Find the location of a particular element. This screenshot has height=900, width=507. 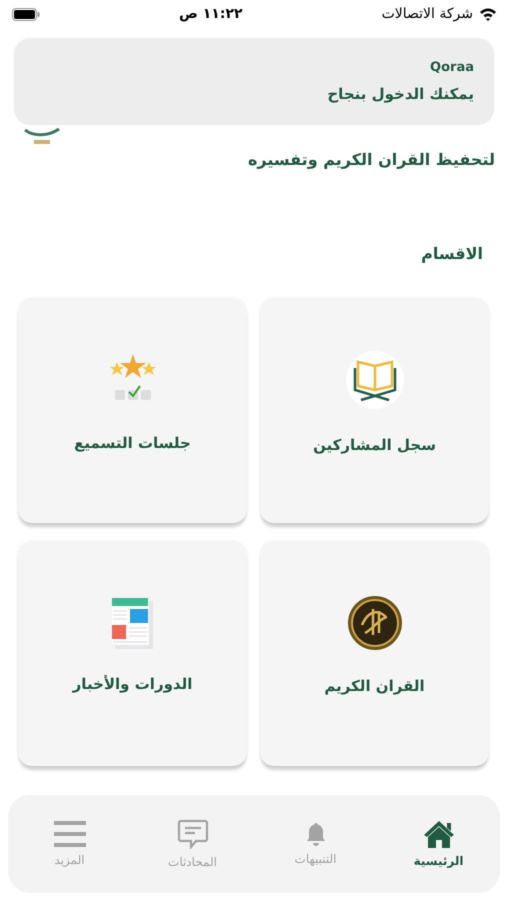

section-card: سجل المشاركين is located at coordinates (374, 410).